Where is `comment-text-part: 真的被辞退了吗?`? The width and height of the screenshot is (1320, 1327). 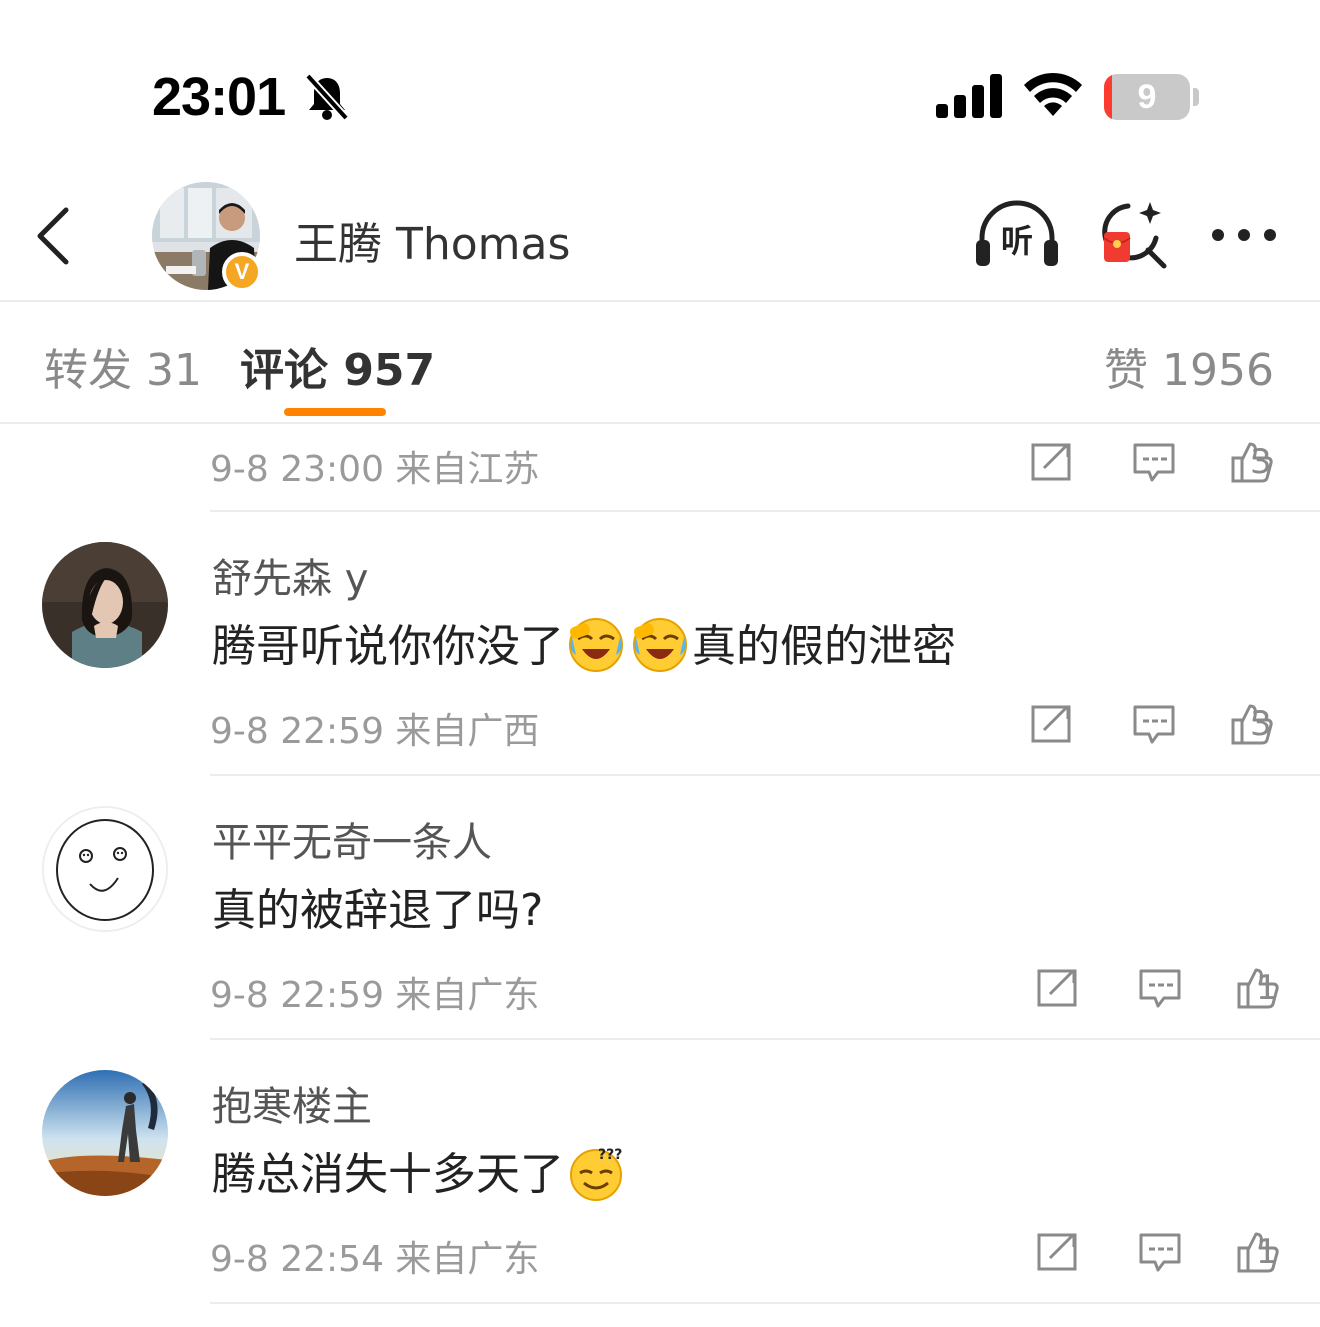 comment-text-part: 真的被辞退了吗? is located at coordinates (378, 910).